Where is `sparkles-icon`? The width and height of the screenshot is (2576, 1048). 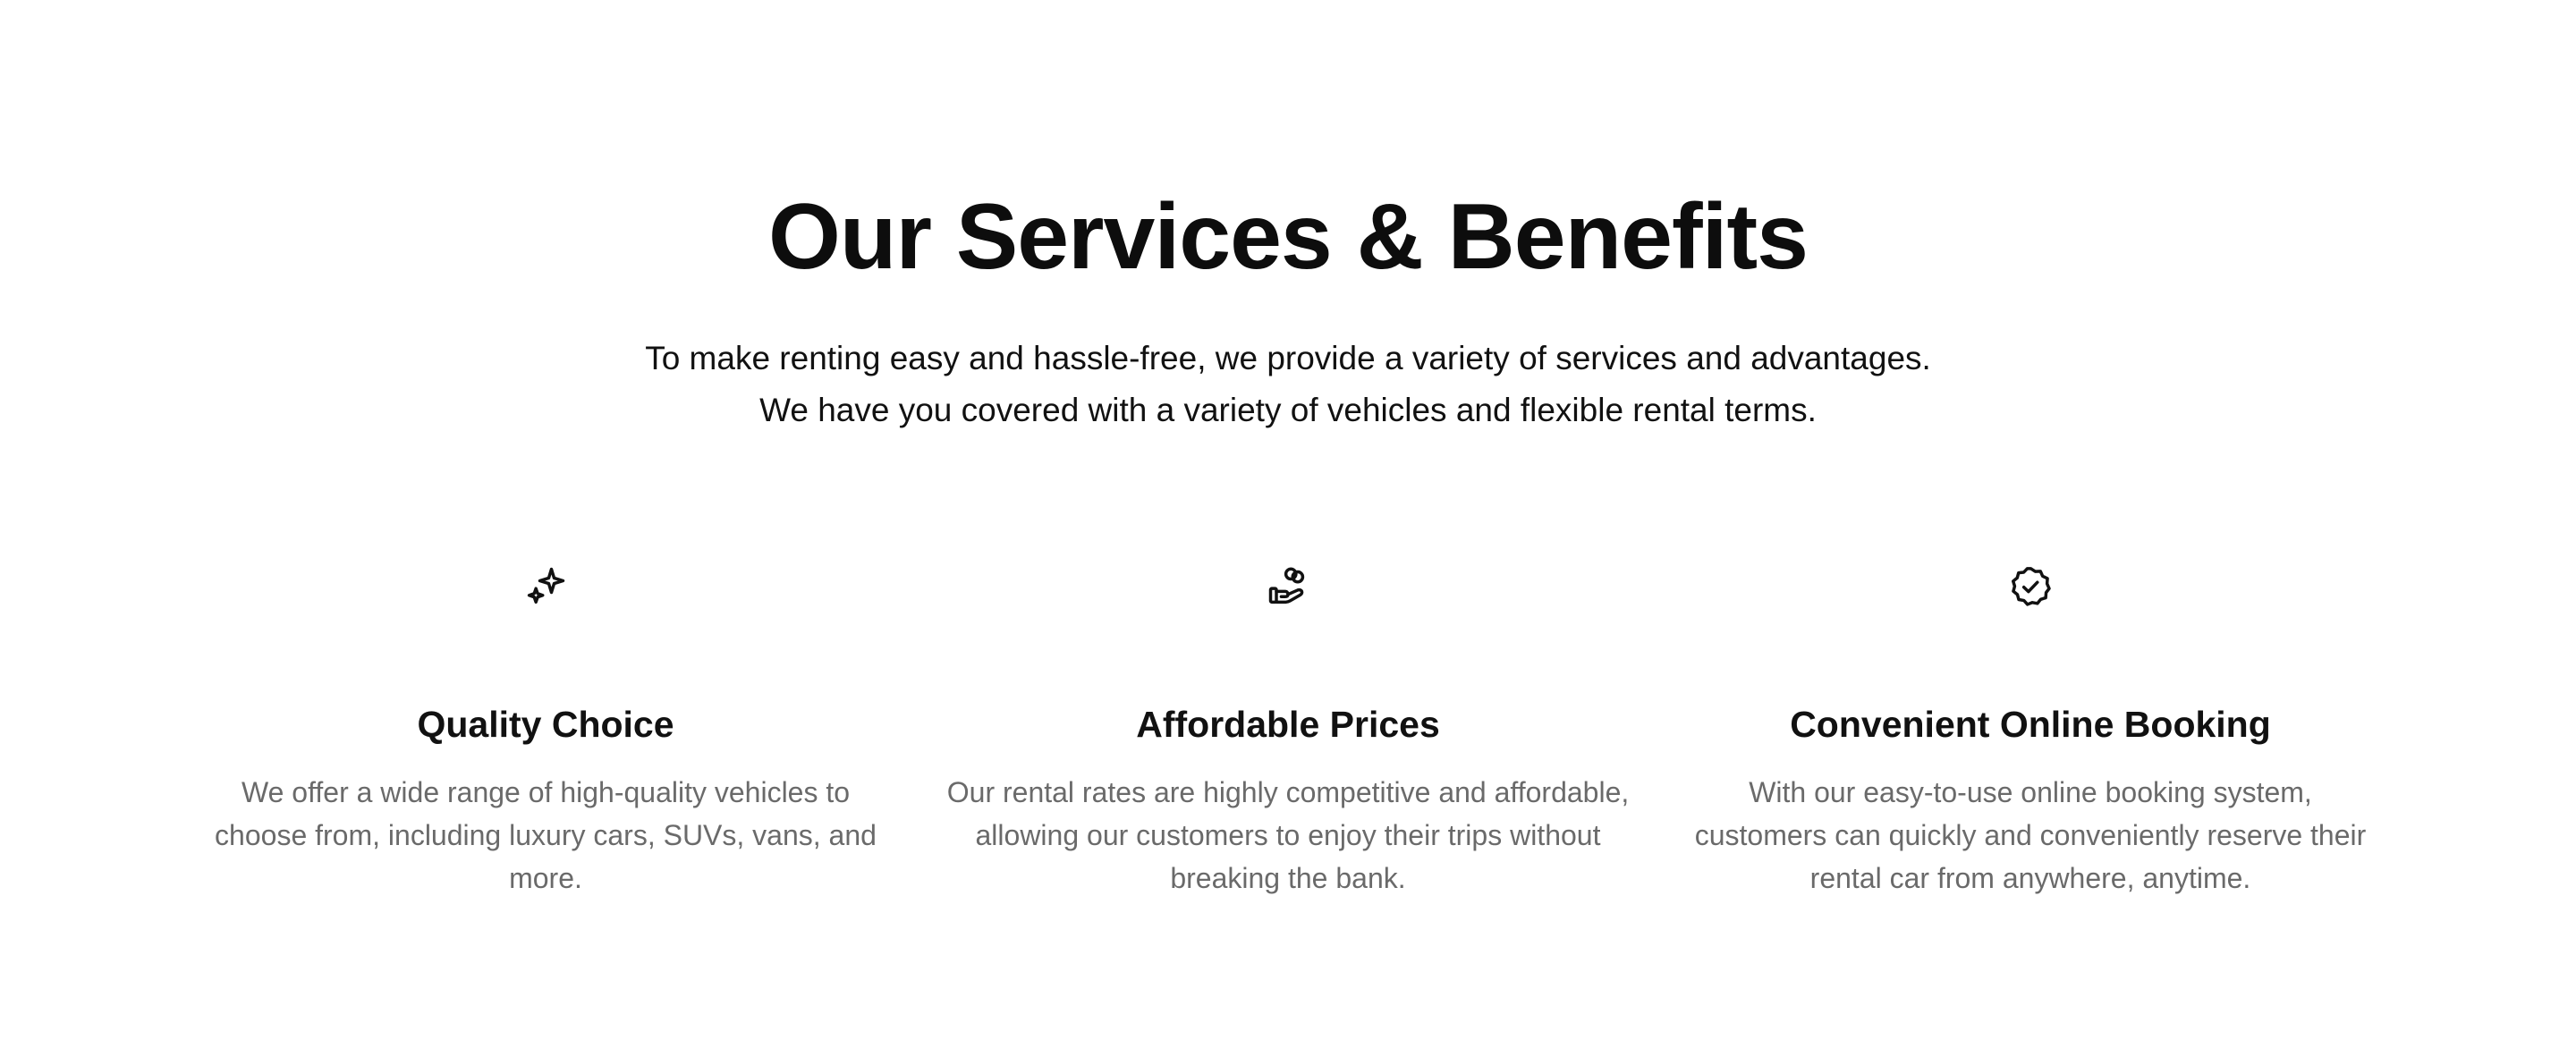
sparkles-icon is located at coordinates (545, 586).